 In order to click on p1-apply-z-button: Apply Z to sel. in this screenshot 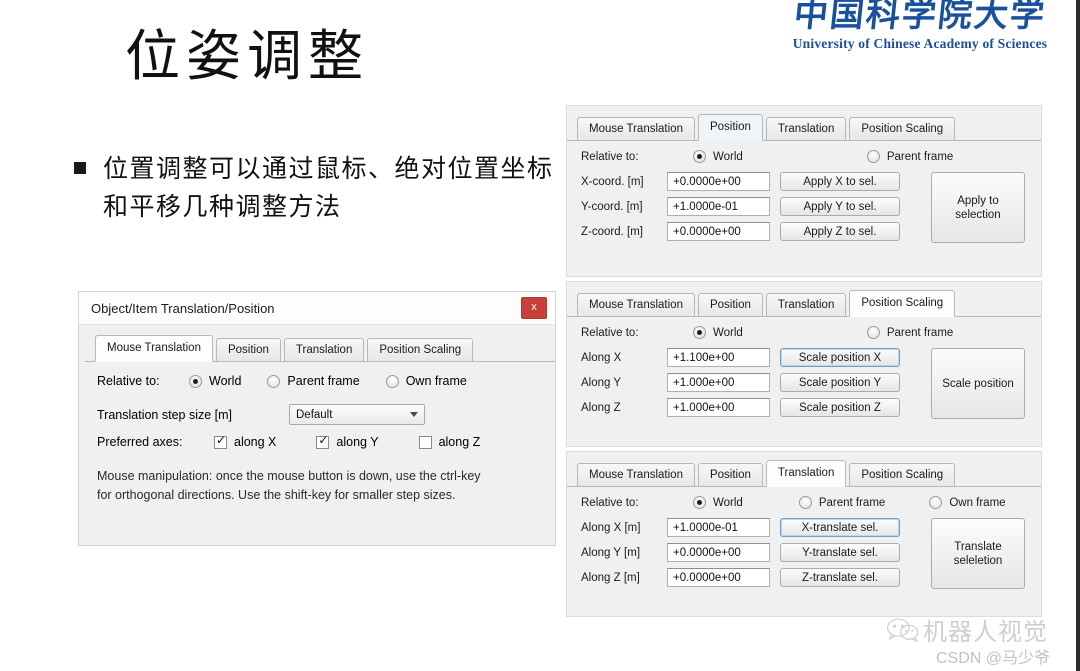, I will do `click(840, 231)`.